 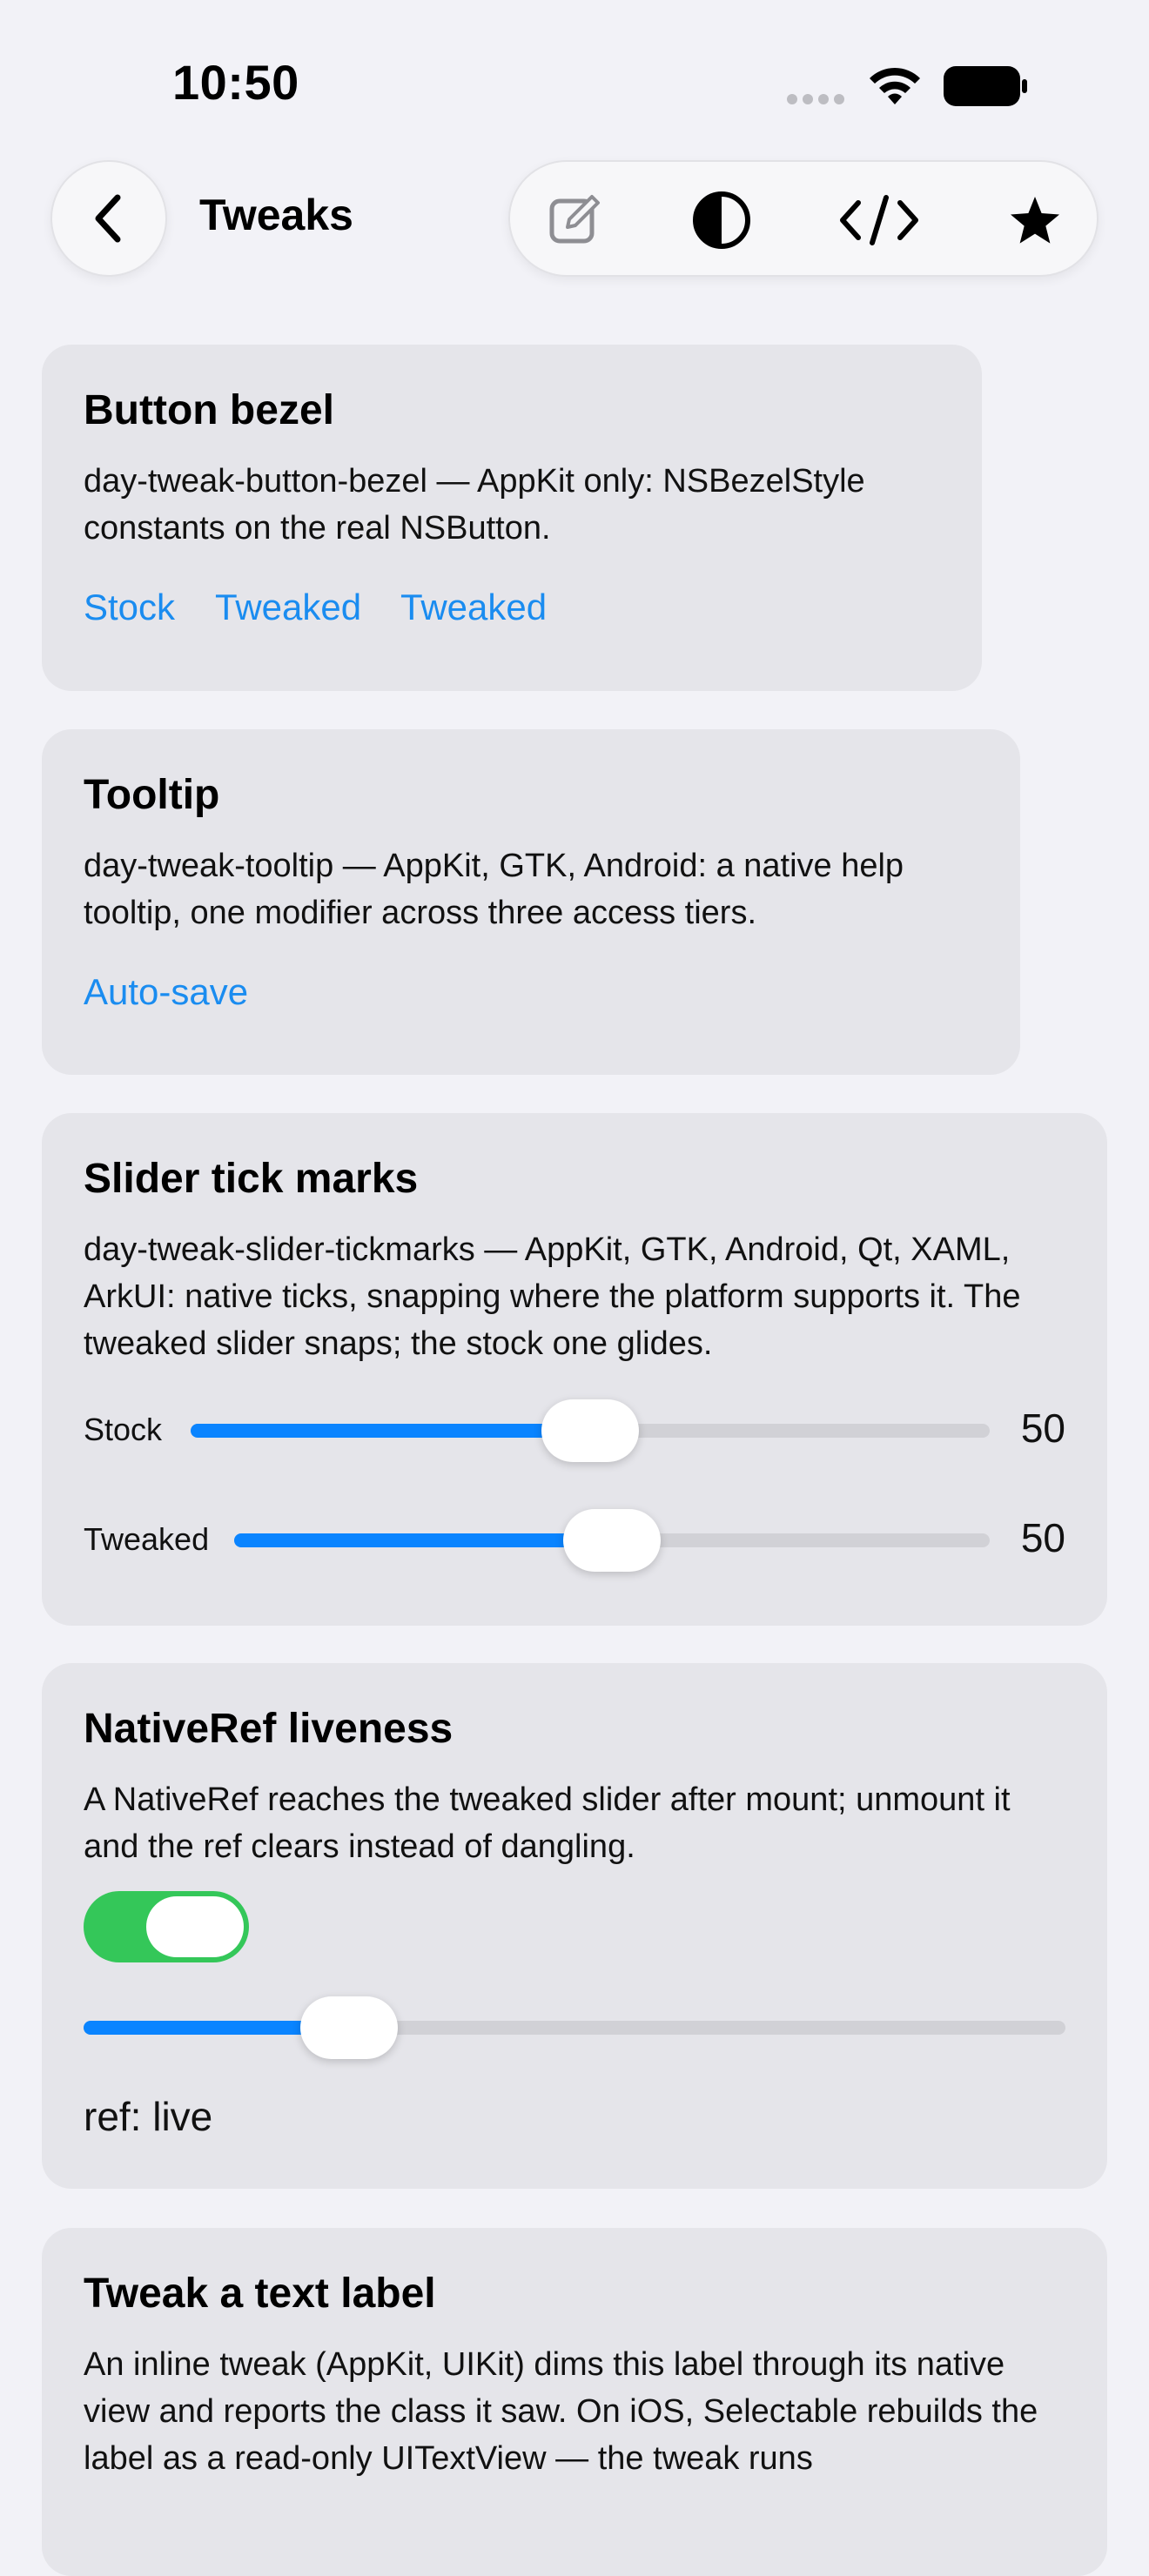 I want to click on tweaked-slider, so click(x=612, y=1540).